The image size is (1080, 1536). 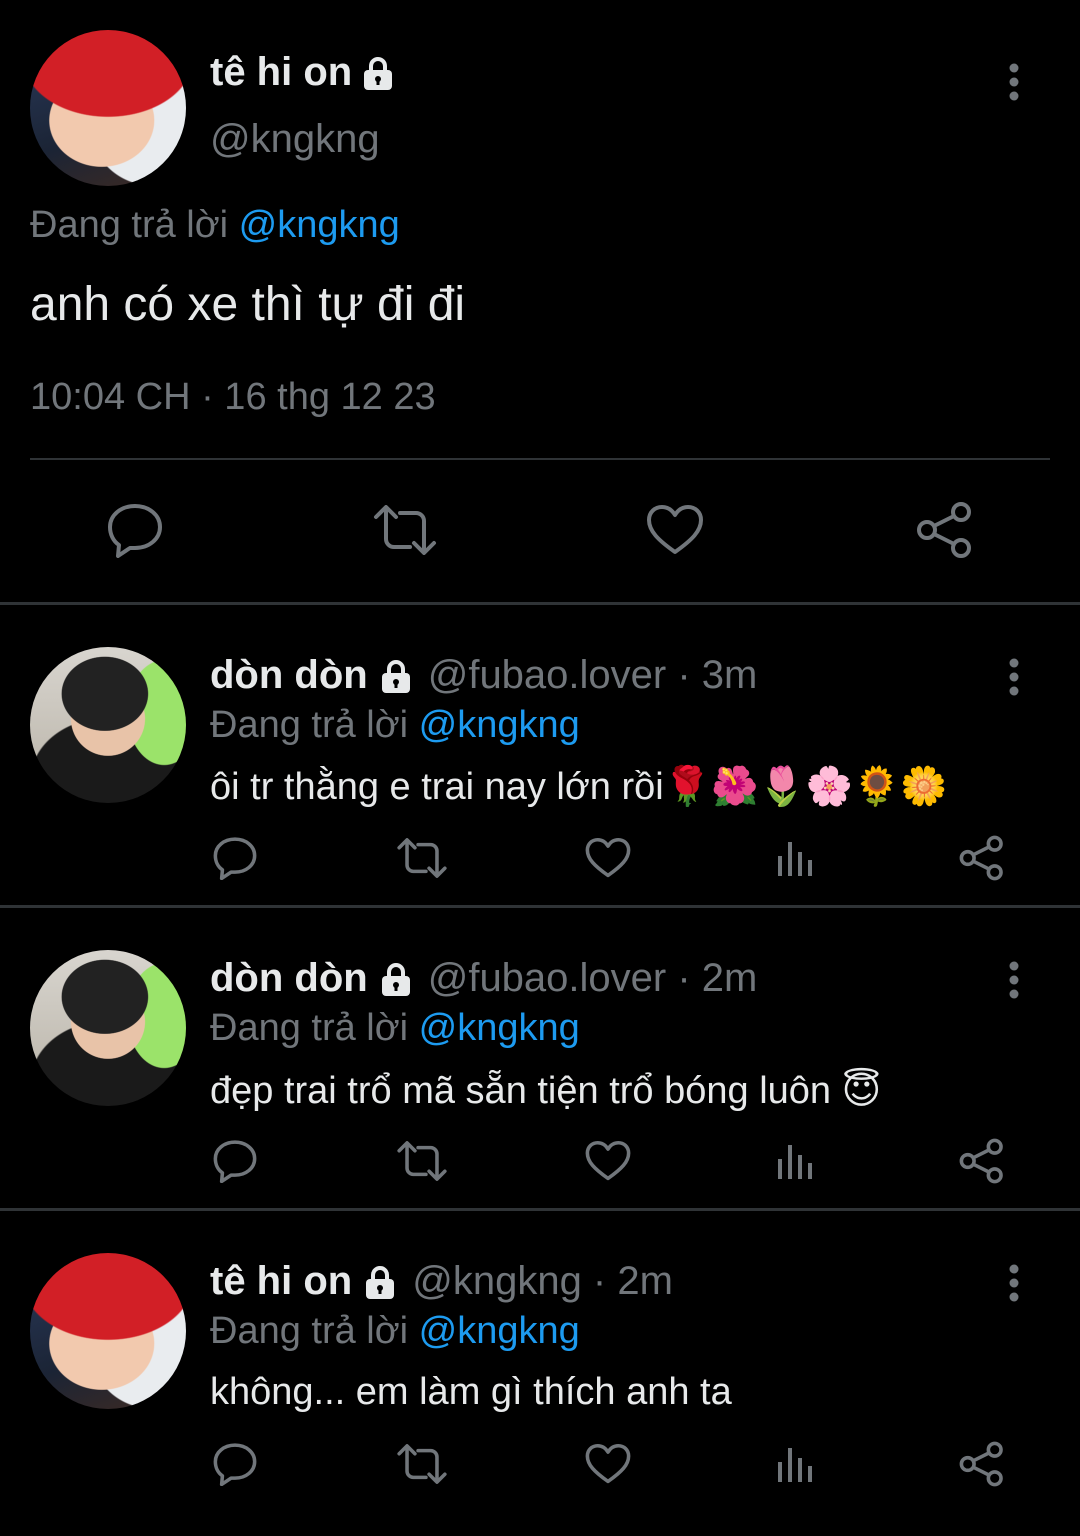 What do you see at coordinates (303, 139) in the screenshot?
I see `handle: @kngkng` at bounding box center [303, 139].